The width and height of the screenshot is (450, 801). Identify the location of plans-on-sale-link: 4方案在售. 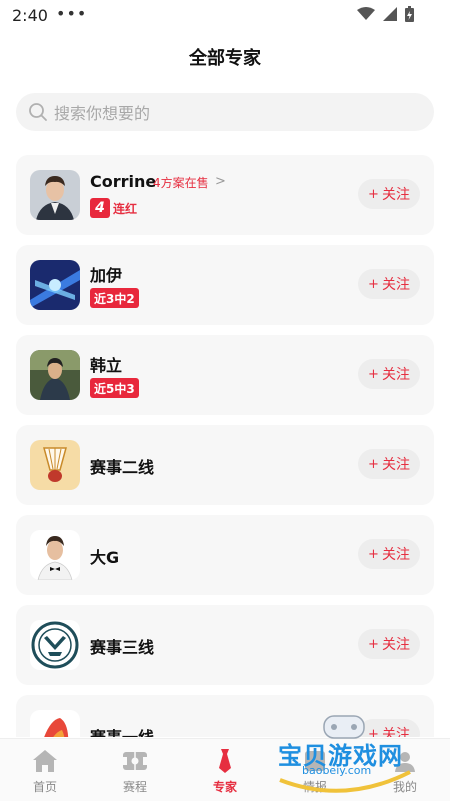
(181, 182).